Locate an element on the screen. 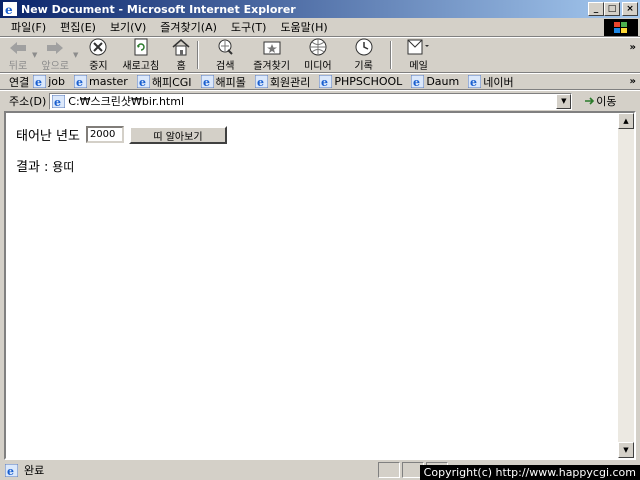 The height and width of the screenshot is (480, 640). menu-bar: 파일(F) 편집(E) 보기(V) 즐겨찾기(A) 도구(T) 도움말(H) is located at coordinates (320, 27).